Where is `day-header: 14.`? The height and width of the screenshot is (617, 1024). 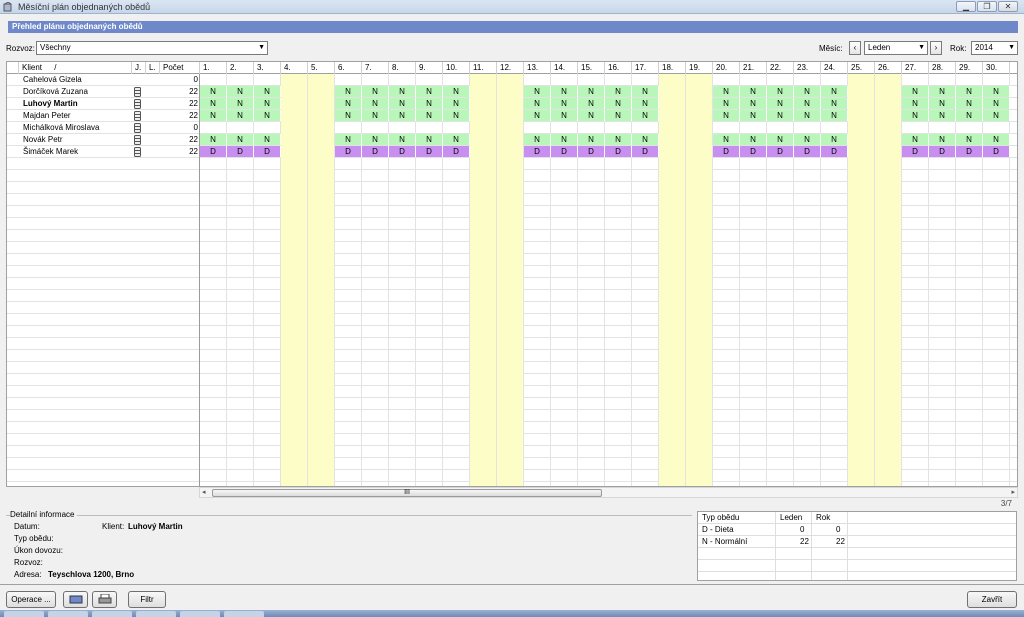 day-header: 14. is located at coordinates (564, 68).